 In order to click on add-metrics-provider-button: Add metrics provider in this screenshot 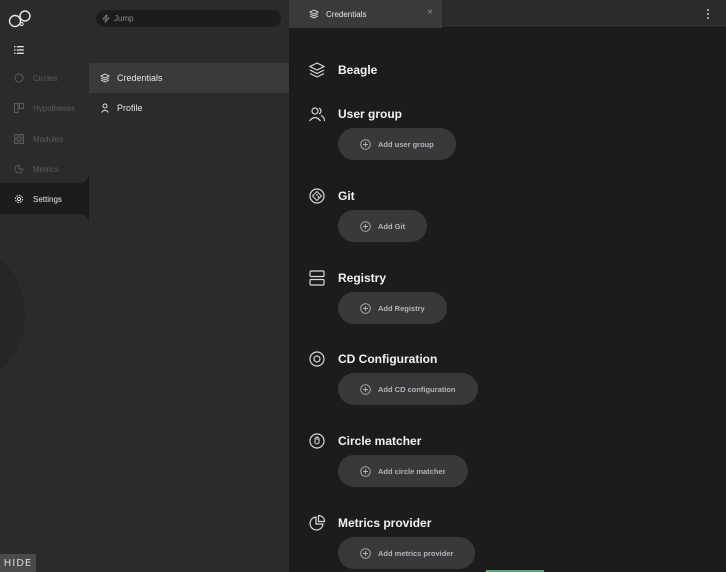, I will do `click(407, 553)`.